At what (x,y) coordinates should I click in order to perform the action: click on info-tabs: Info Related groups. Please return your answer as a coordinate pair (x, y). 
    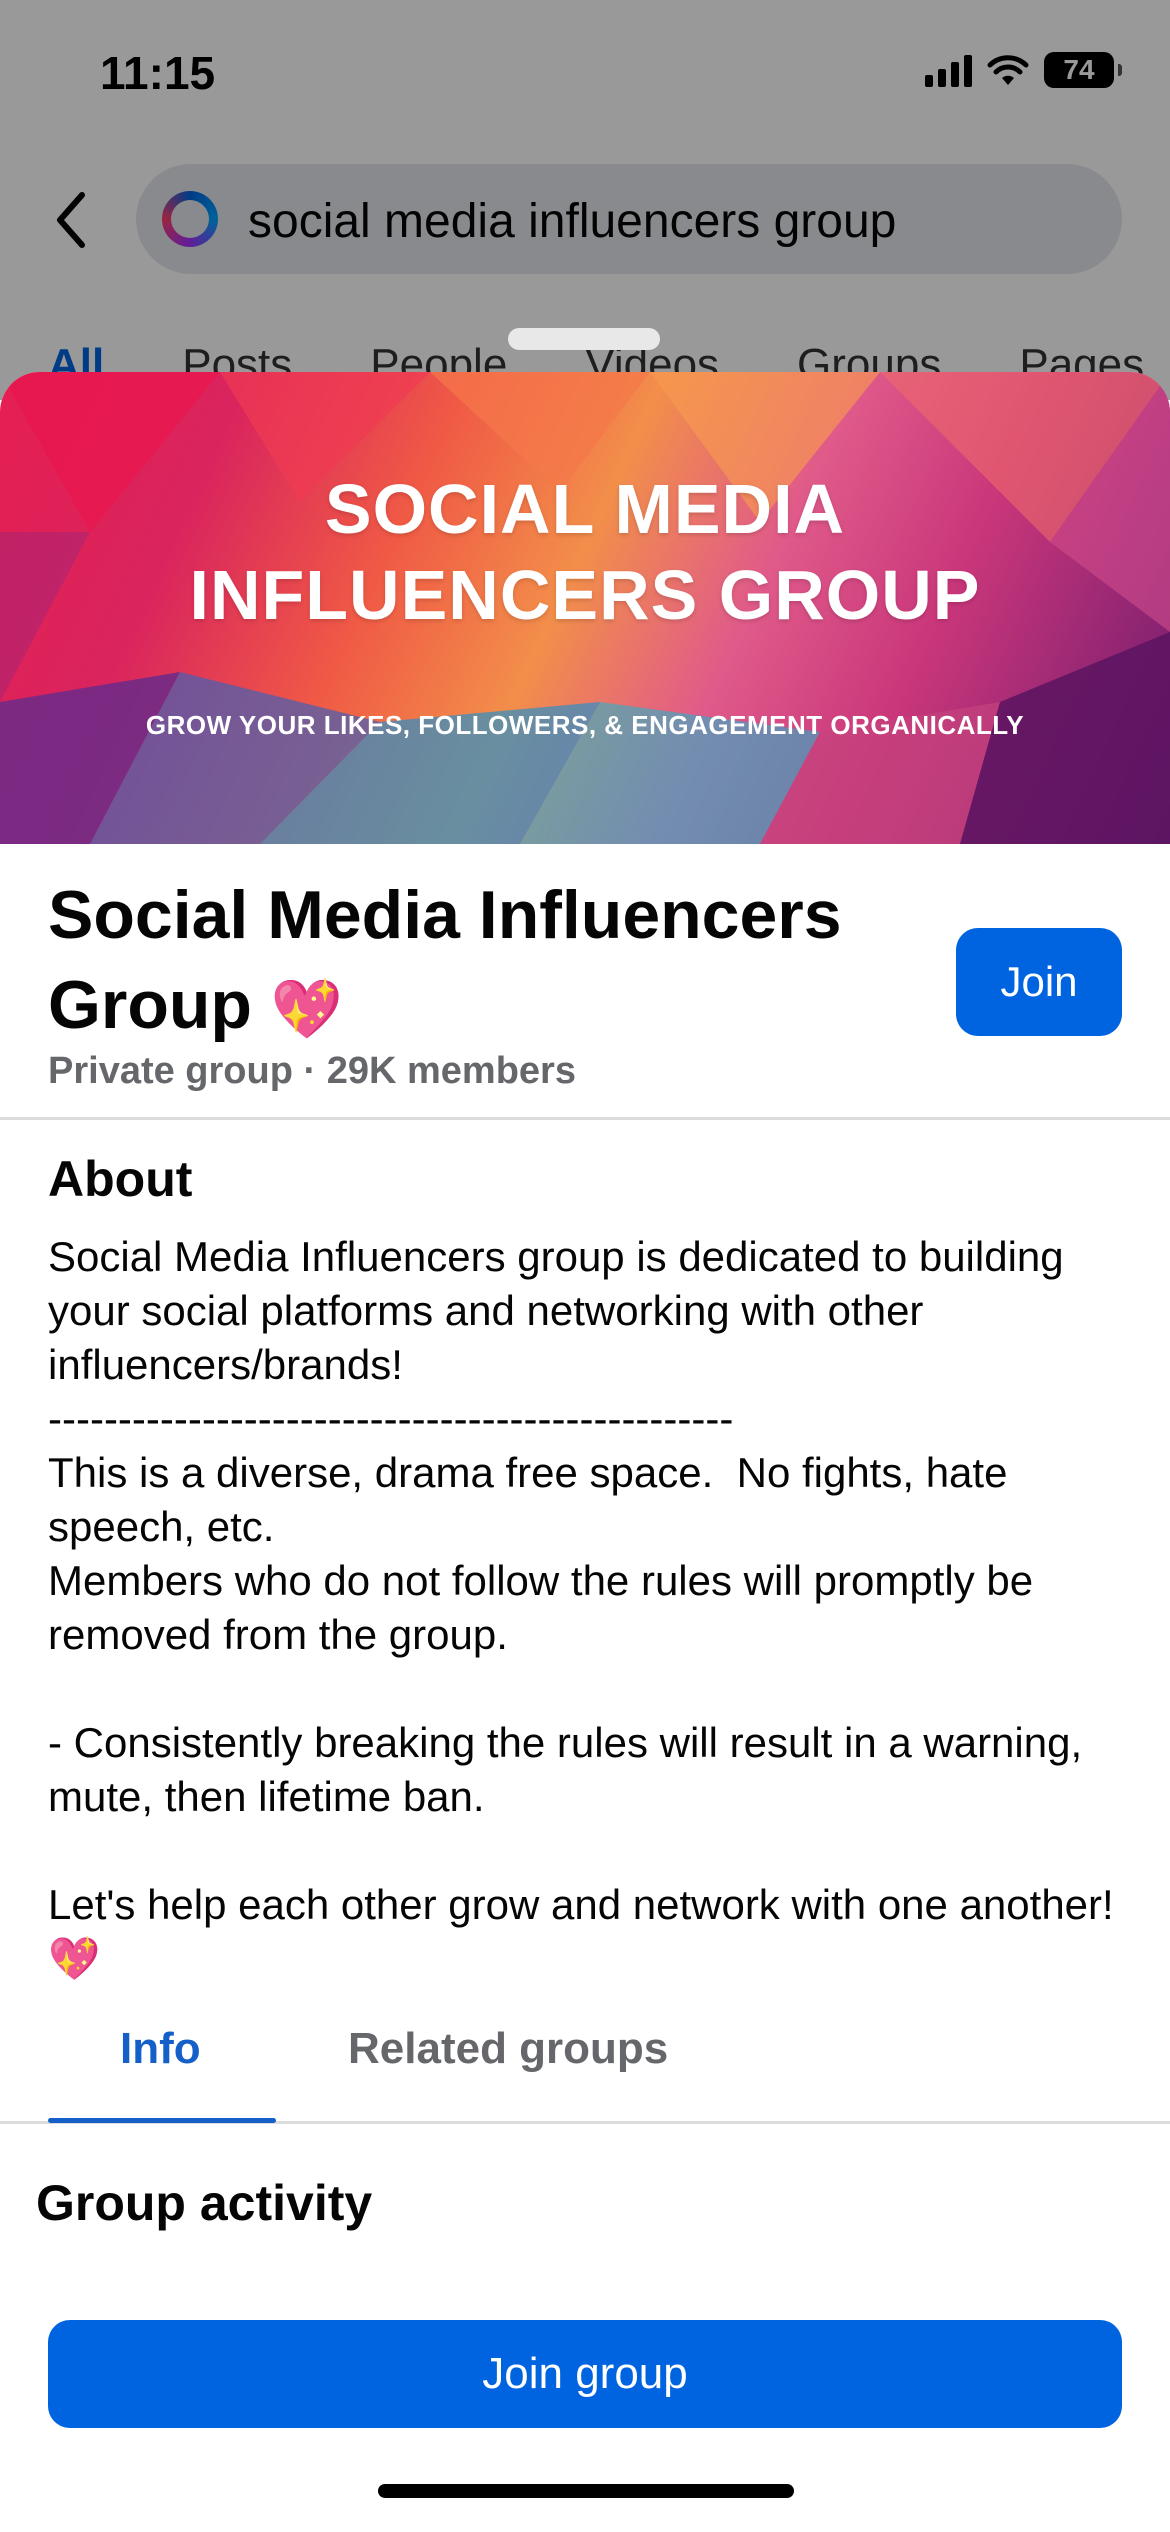
    Looking at the image, I should click on (585, 2067).